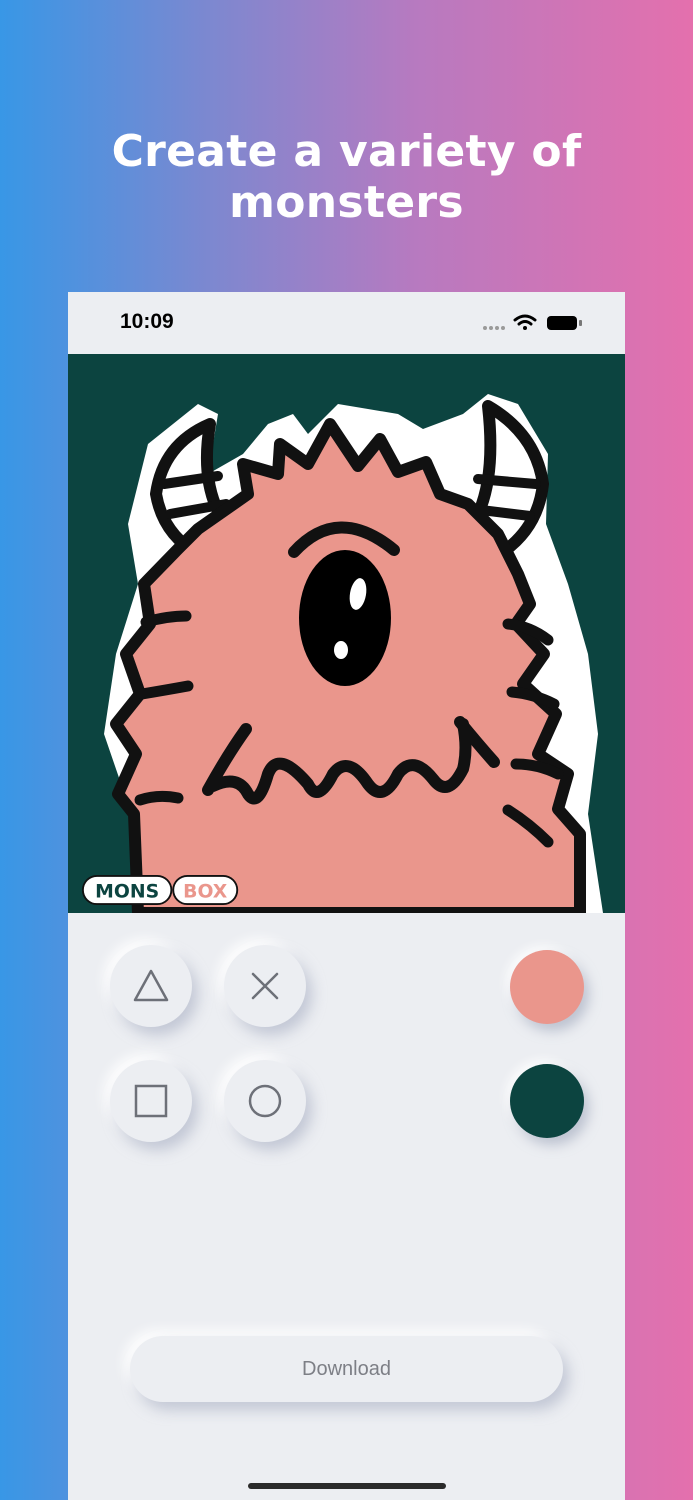 The height and width of the screenshot is (1500, 693). I want to click on circle-icon, so click(265, 1101).